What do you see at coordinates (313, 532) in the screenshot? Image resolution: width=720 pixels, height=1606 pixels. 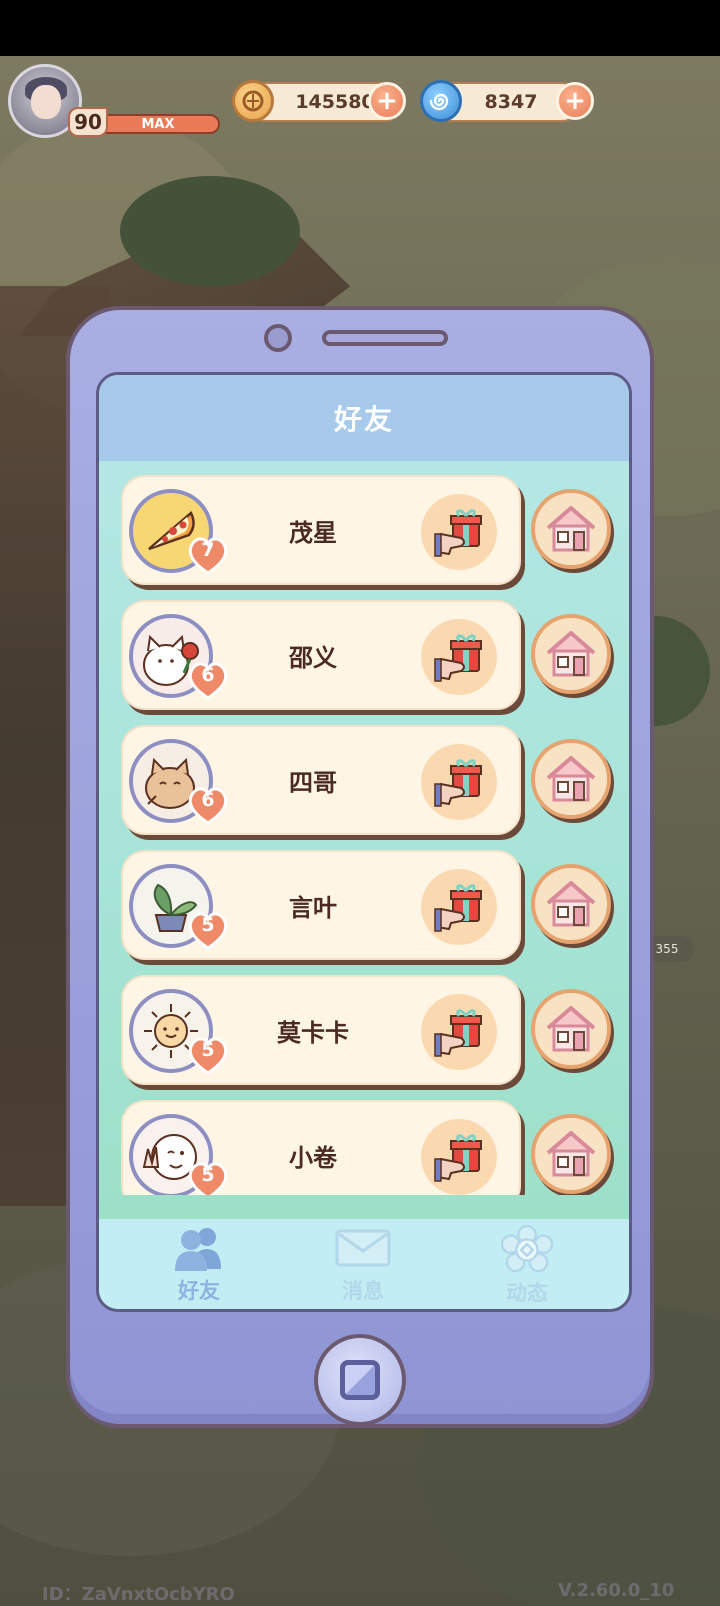 I see `friend-name: 茂星` at bounding box center [313, 532].